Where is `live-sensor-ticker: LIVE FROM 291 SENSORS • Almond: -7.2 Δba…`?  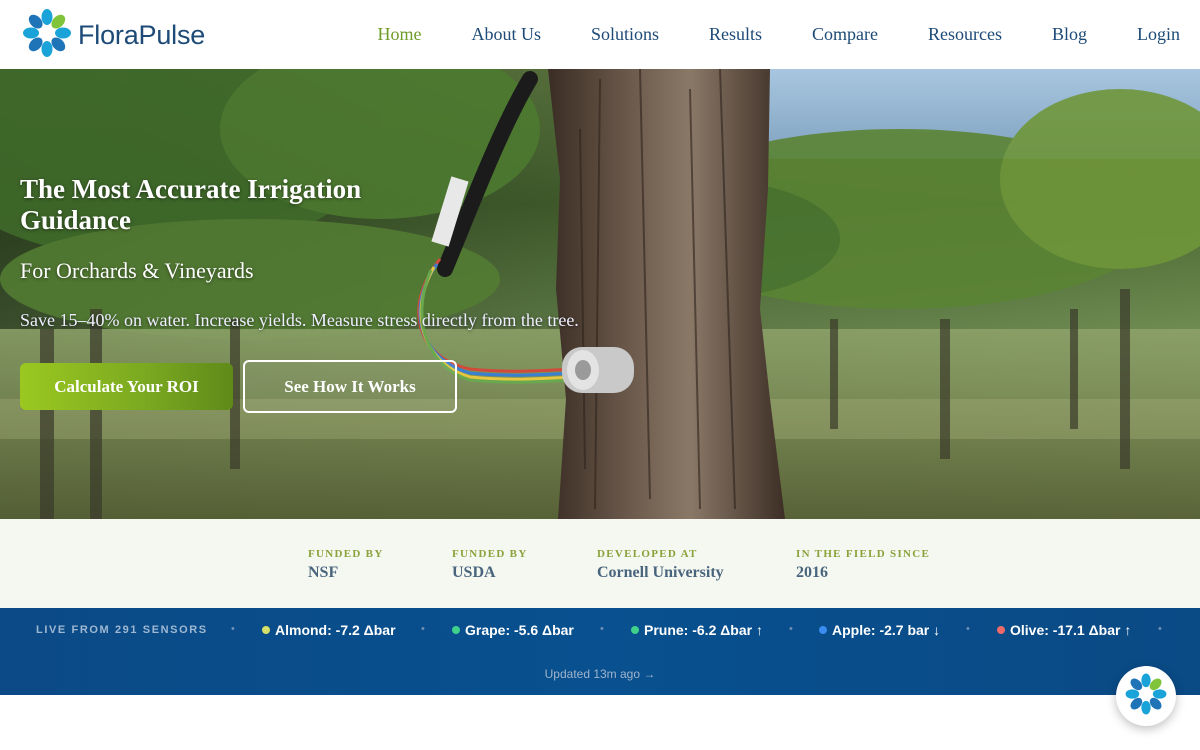 live-sensor-ticker: LIVE FROM 291 SENSORS • Almond: -7.2 Δba… is located at coordinates (600, 651).